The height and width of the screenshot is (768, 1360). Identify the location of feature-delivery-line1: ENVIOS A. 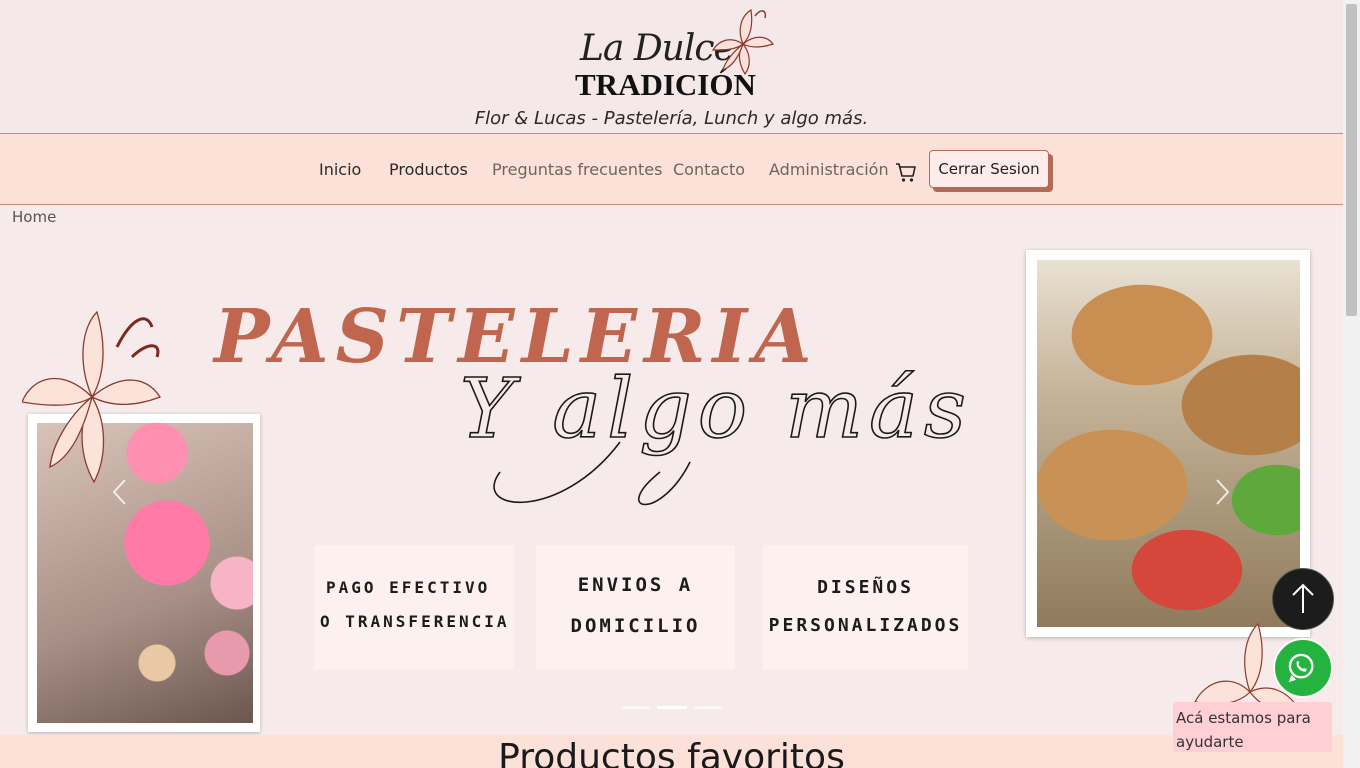
(635, 585).